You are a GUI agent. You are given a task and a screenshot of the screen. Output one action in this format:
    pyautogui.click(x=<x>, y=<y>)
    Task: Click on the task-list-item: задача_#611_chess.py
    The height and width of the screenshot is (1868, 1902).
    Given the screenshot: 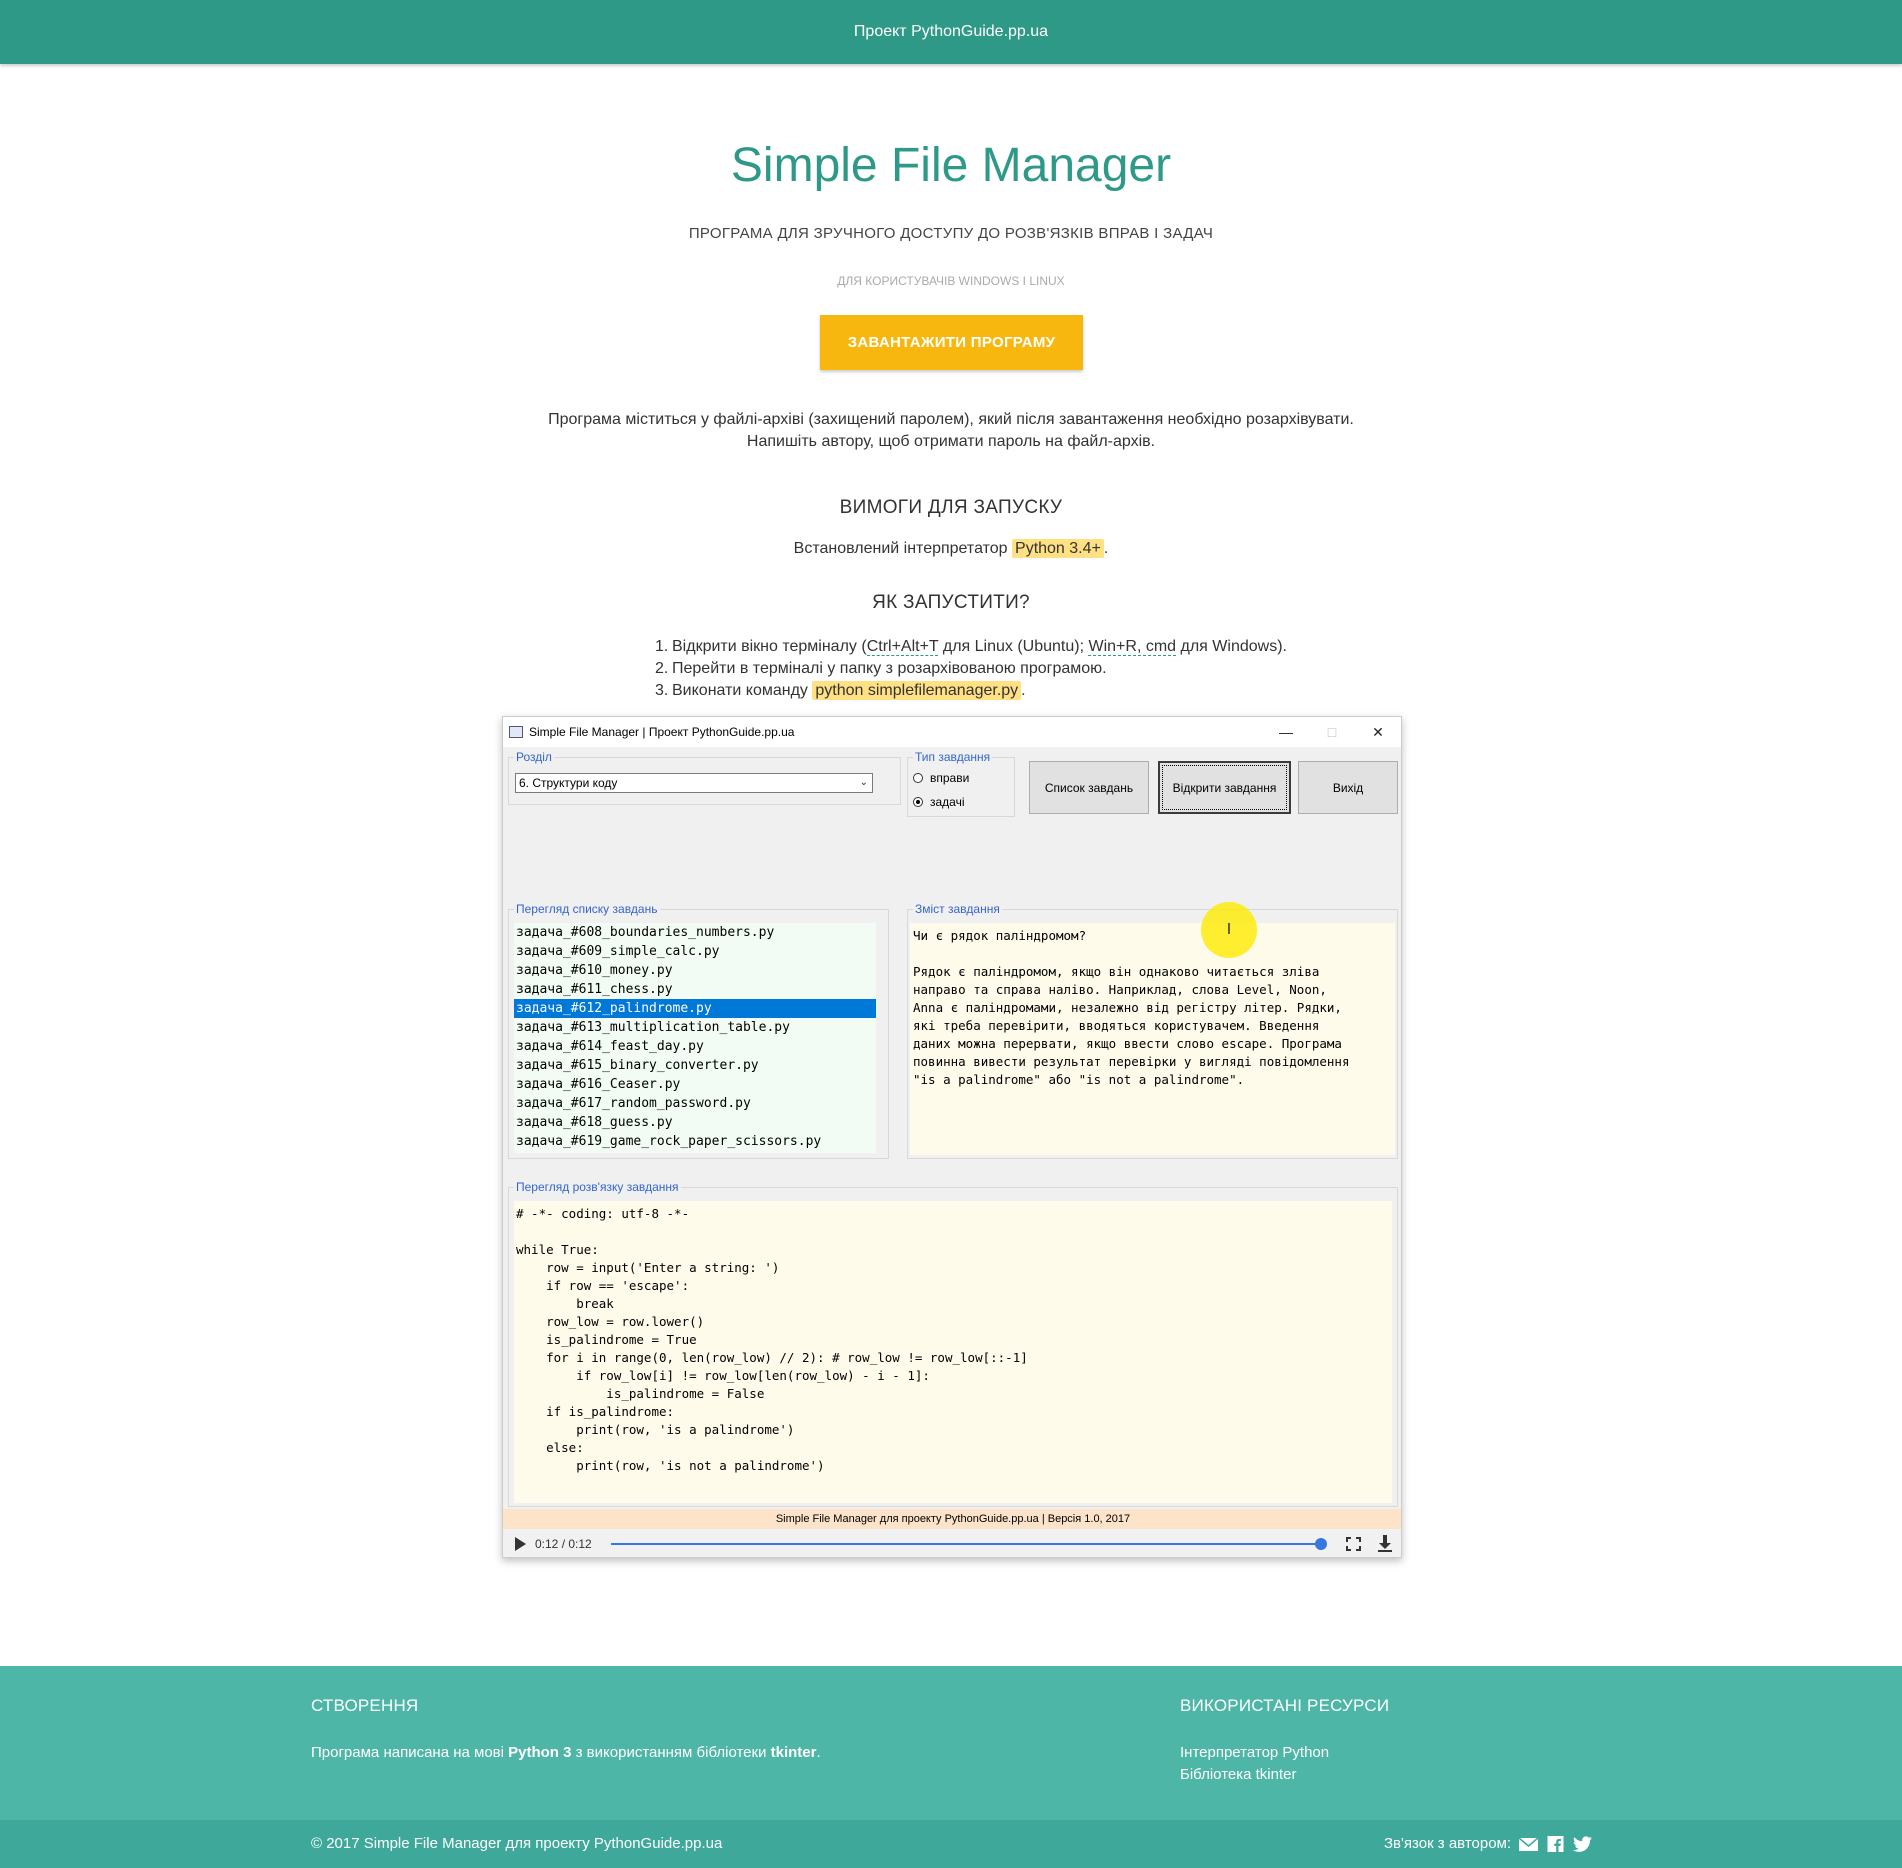 What is the action you would take?
    pyautogui.click(x=695, y=989)
    